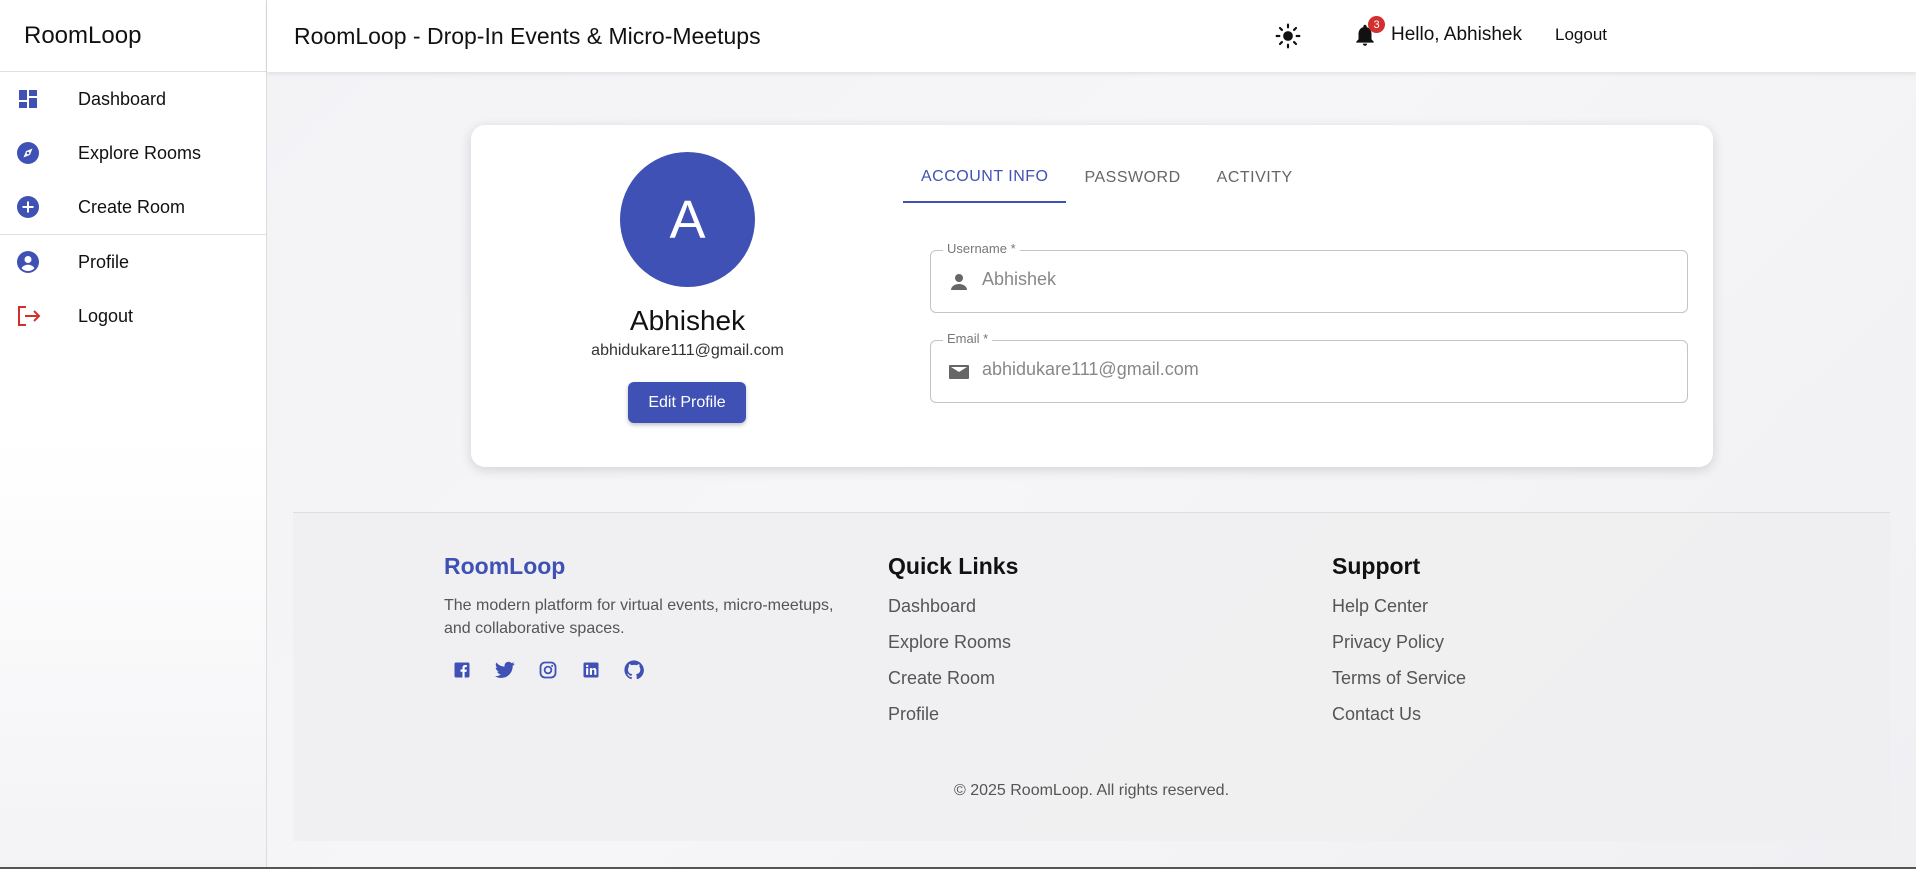  Describe the element at coordinates (687, 320) in the screenshot. I see `profile-name: Abhishek` at that location.